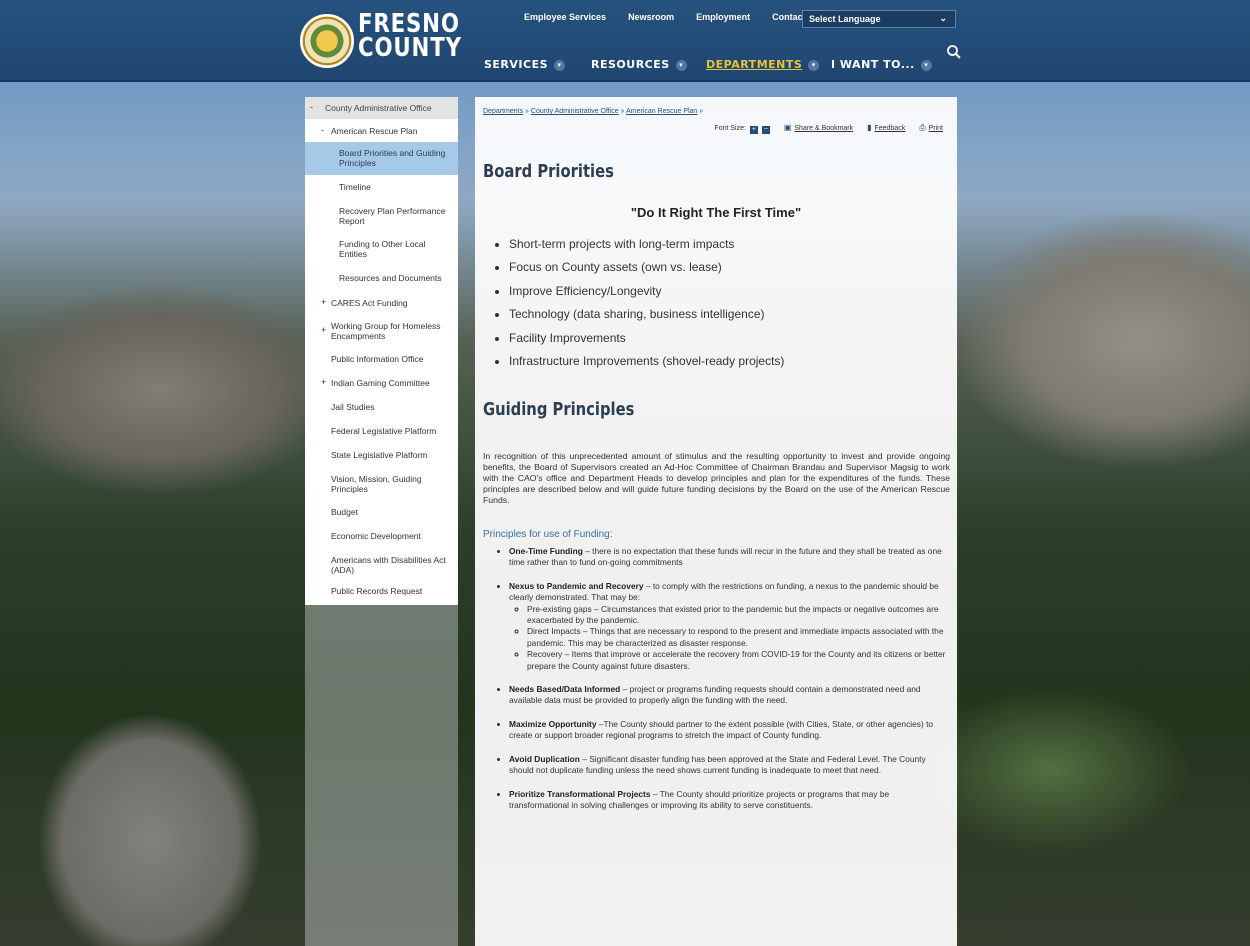 This screenshot has height=946, width=1250. What do you see at coordinates (381, 406) in the screenshot?
I see `sidebar-item-jail-studies: Jail Studies` at bounding box center [381, 406].